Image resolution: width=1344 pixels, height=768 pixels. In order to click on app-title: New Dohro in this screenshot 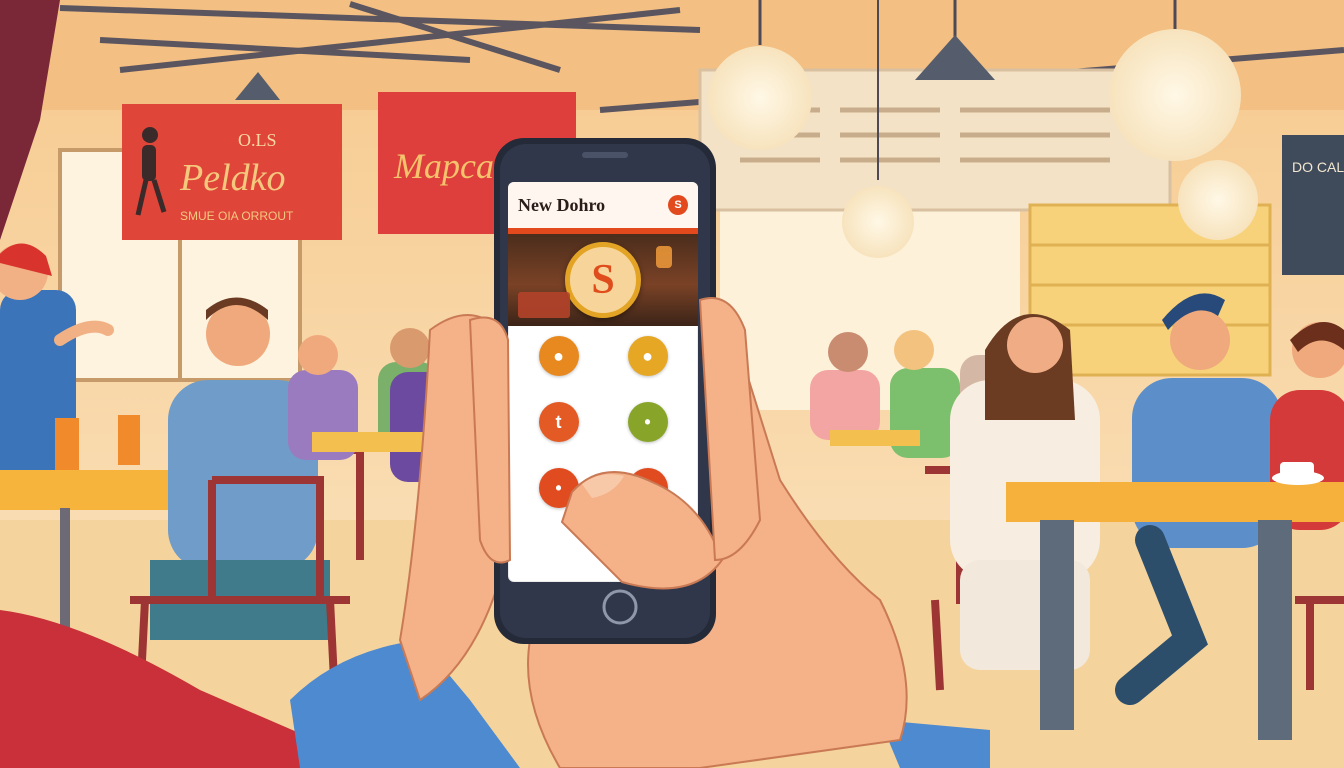, I will do `click(562, 204)`.